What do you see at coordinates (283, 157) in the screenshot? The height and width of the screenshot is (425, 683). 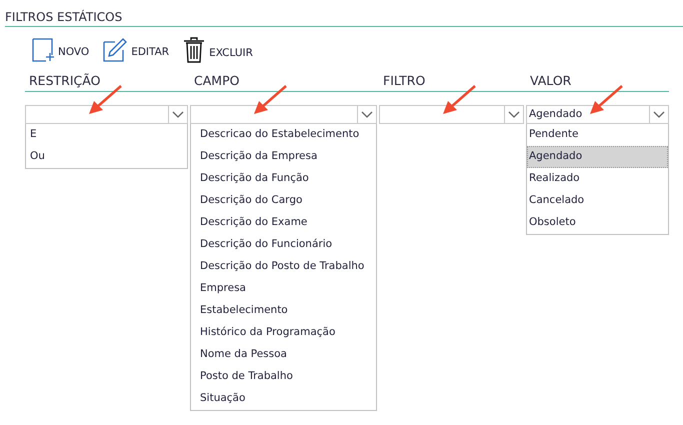 I see `dropdown-option: Descrição da Empresa` at bounding box center [283, 157].